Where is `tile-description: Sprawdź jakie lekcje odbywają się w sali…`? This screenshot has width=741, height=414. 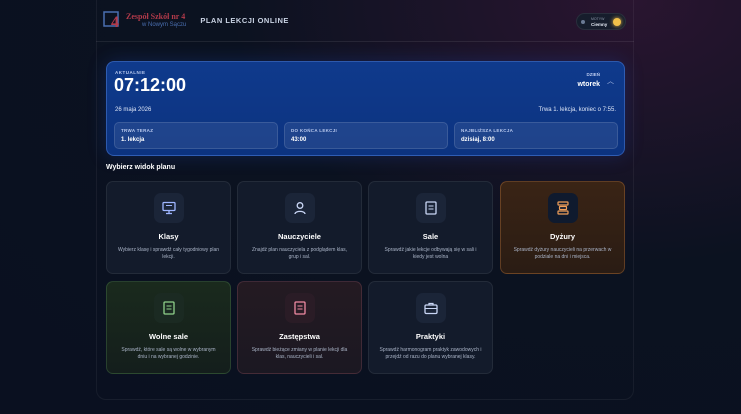 tile-description: Sprawdź jakie lekcje odbywają się w sali… is located at coordinates (430, 253).